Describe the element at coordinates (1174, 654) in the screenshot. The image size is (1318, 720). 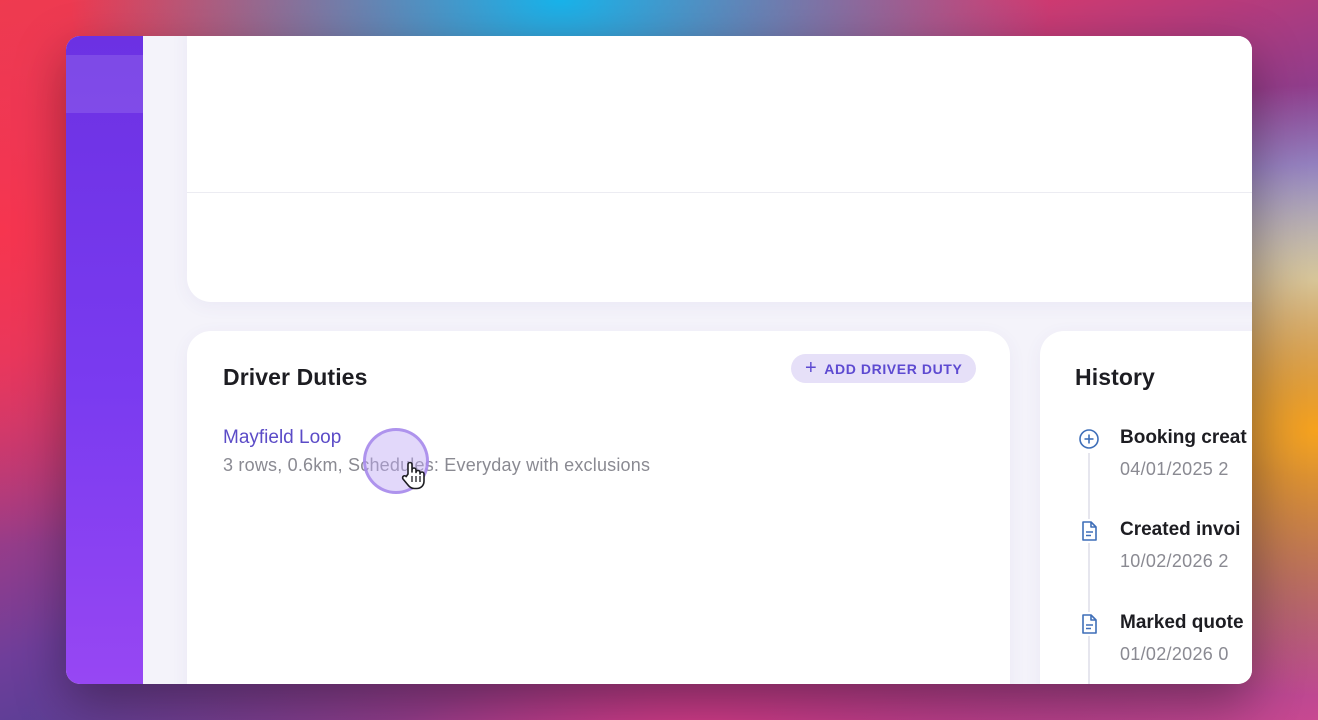
I see `history-item-date: 01/02/2026 0` at that location.